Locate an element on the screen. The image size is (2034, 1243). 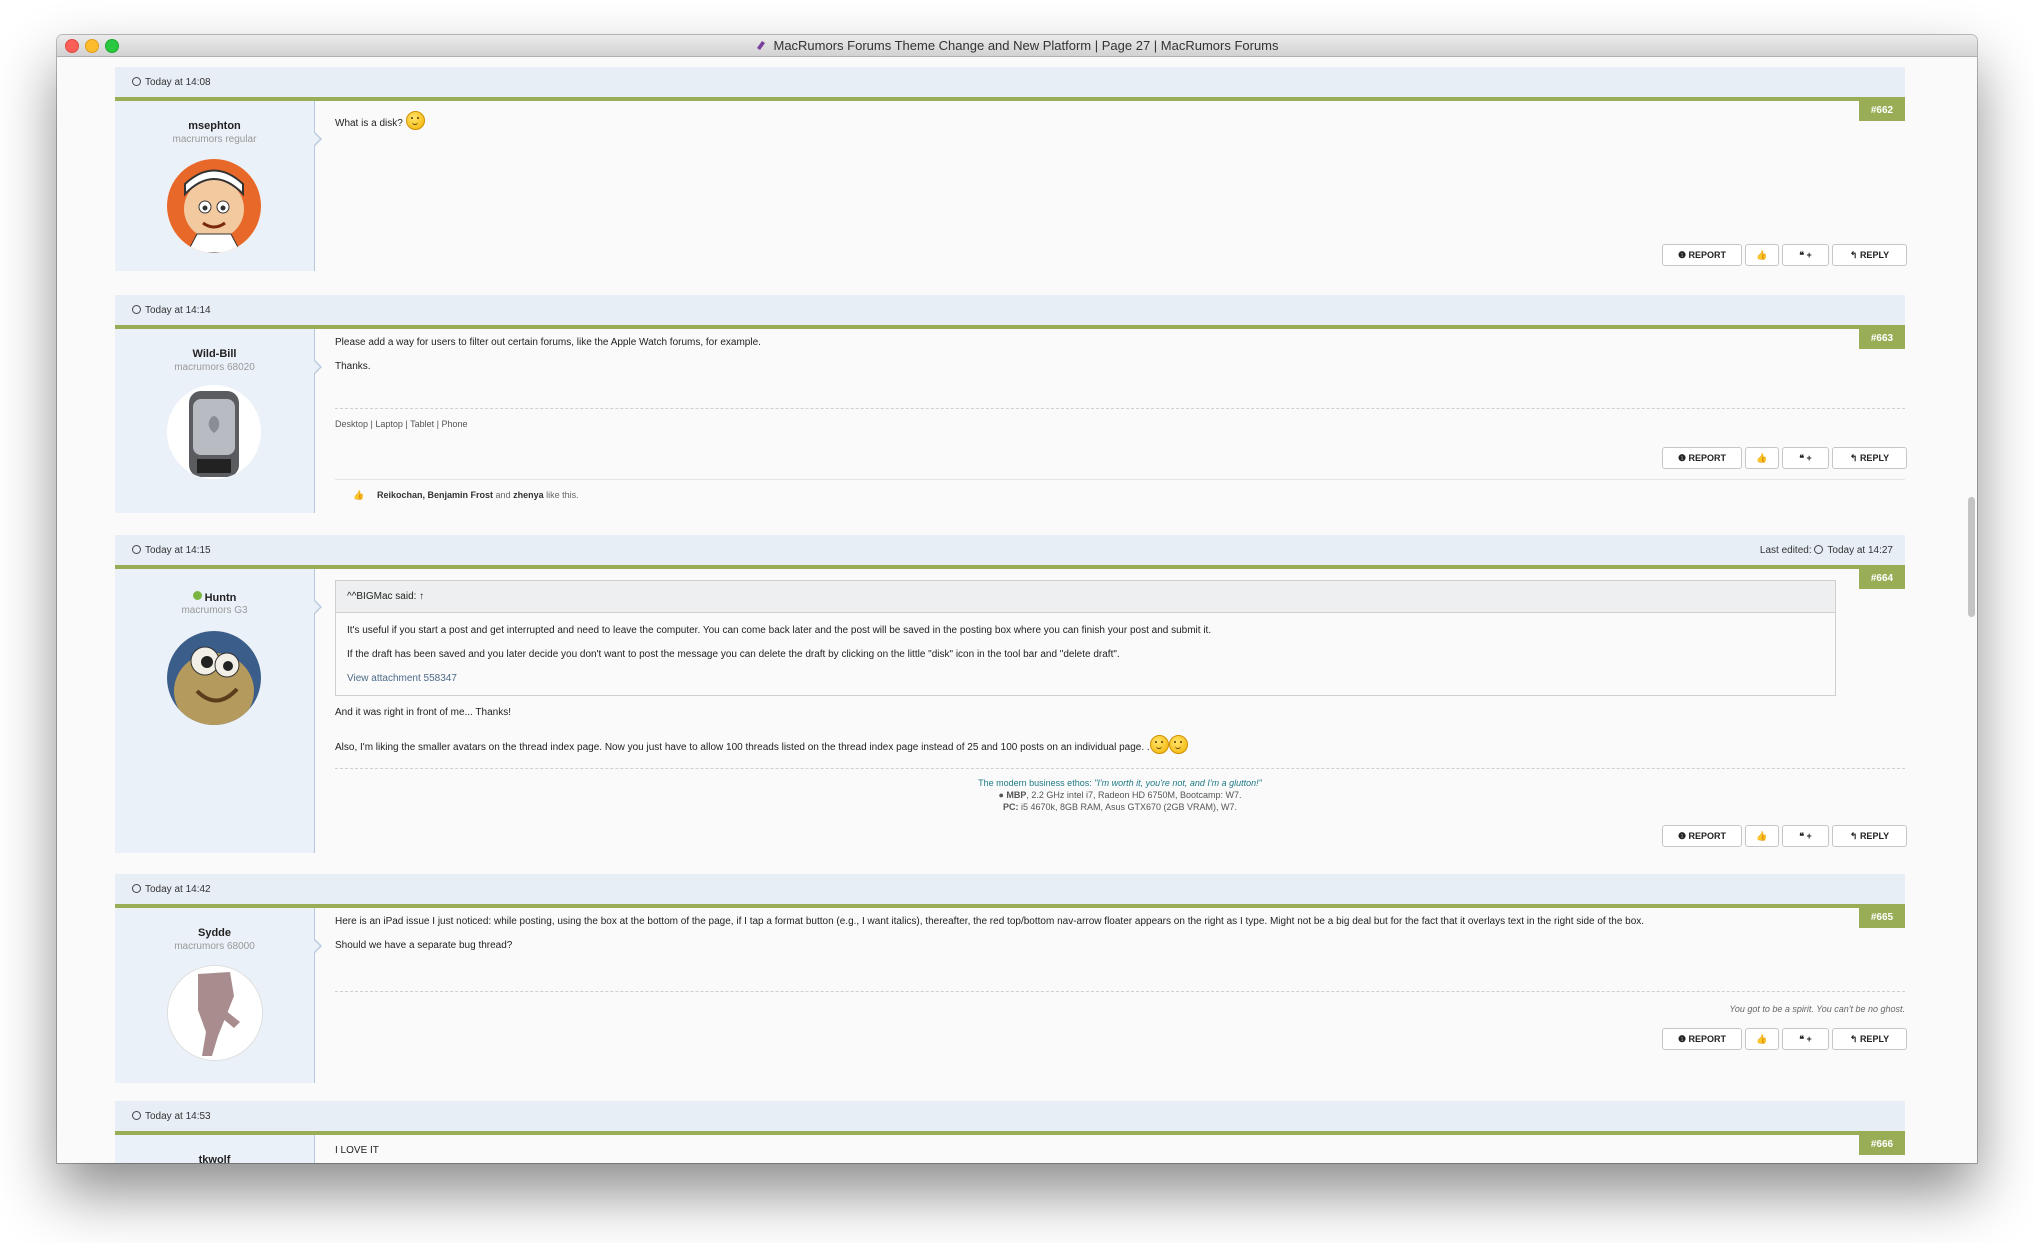
user-rank: macrumors 68000 is located at coordinates (214, 946).